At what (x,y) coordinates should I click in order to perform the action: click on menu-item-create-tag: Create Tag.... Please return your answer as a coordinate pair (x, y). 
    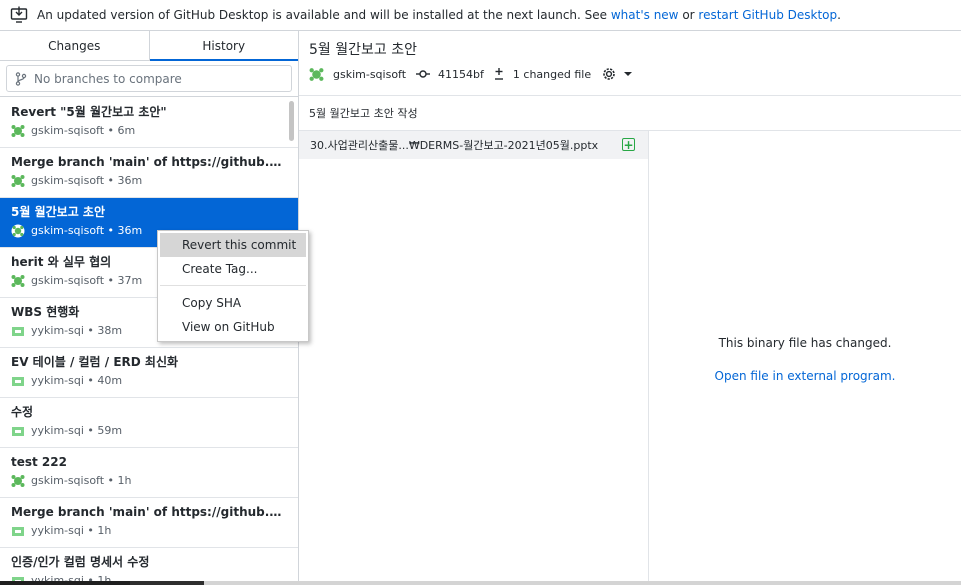
    Looking at the image, I should click on (233, 269).